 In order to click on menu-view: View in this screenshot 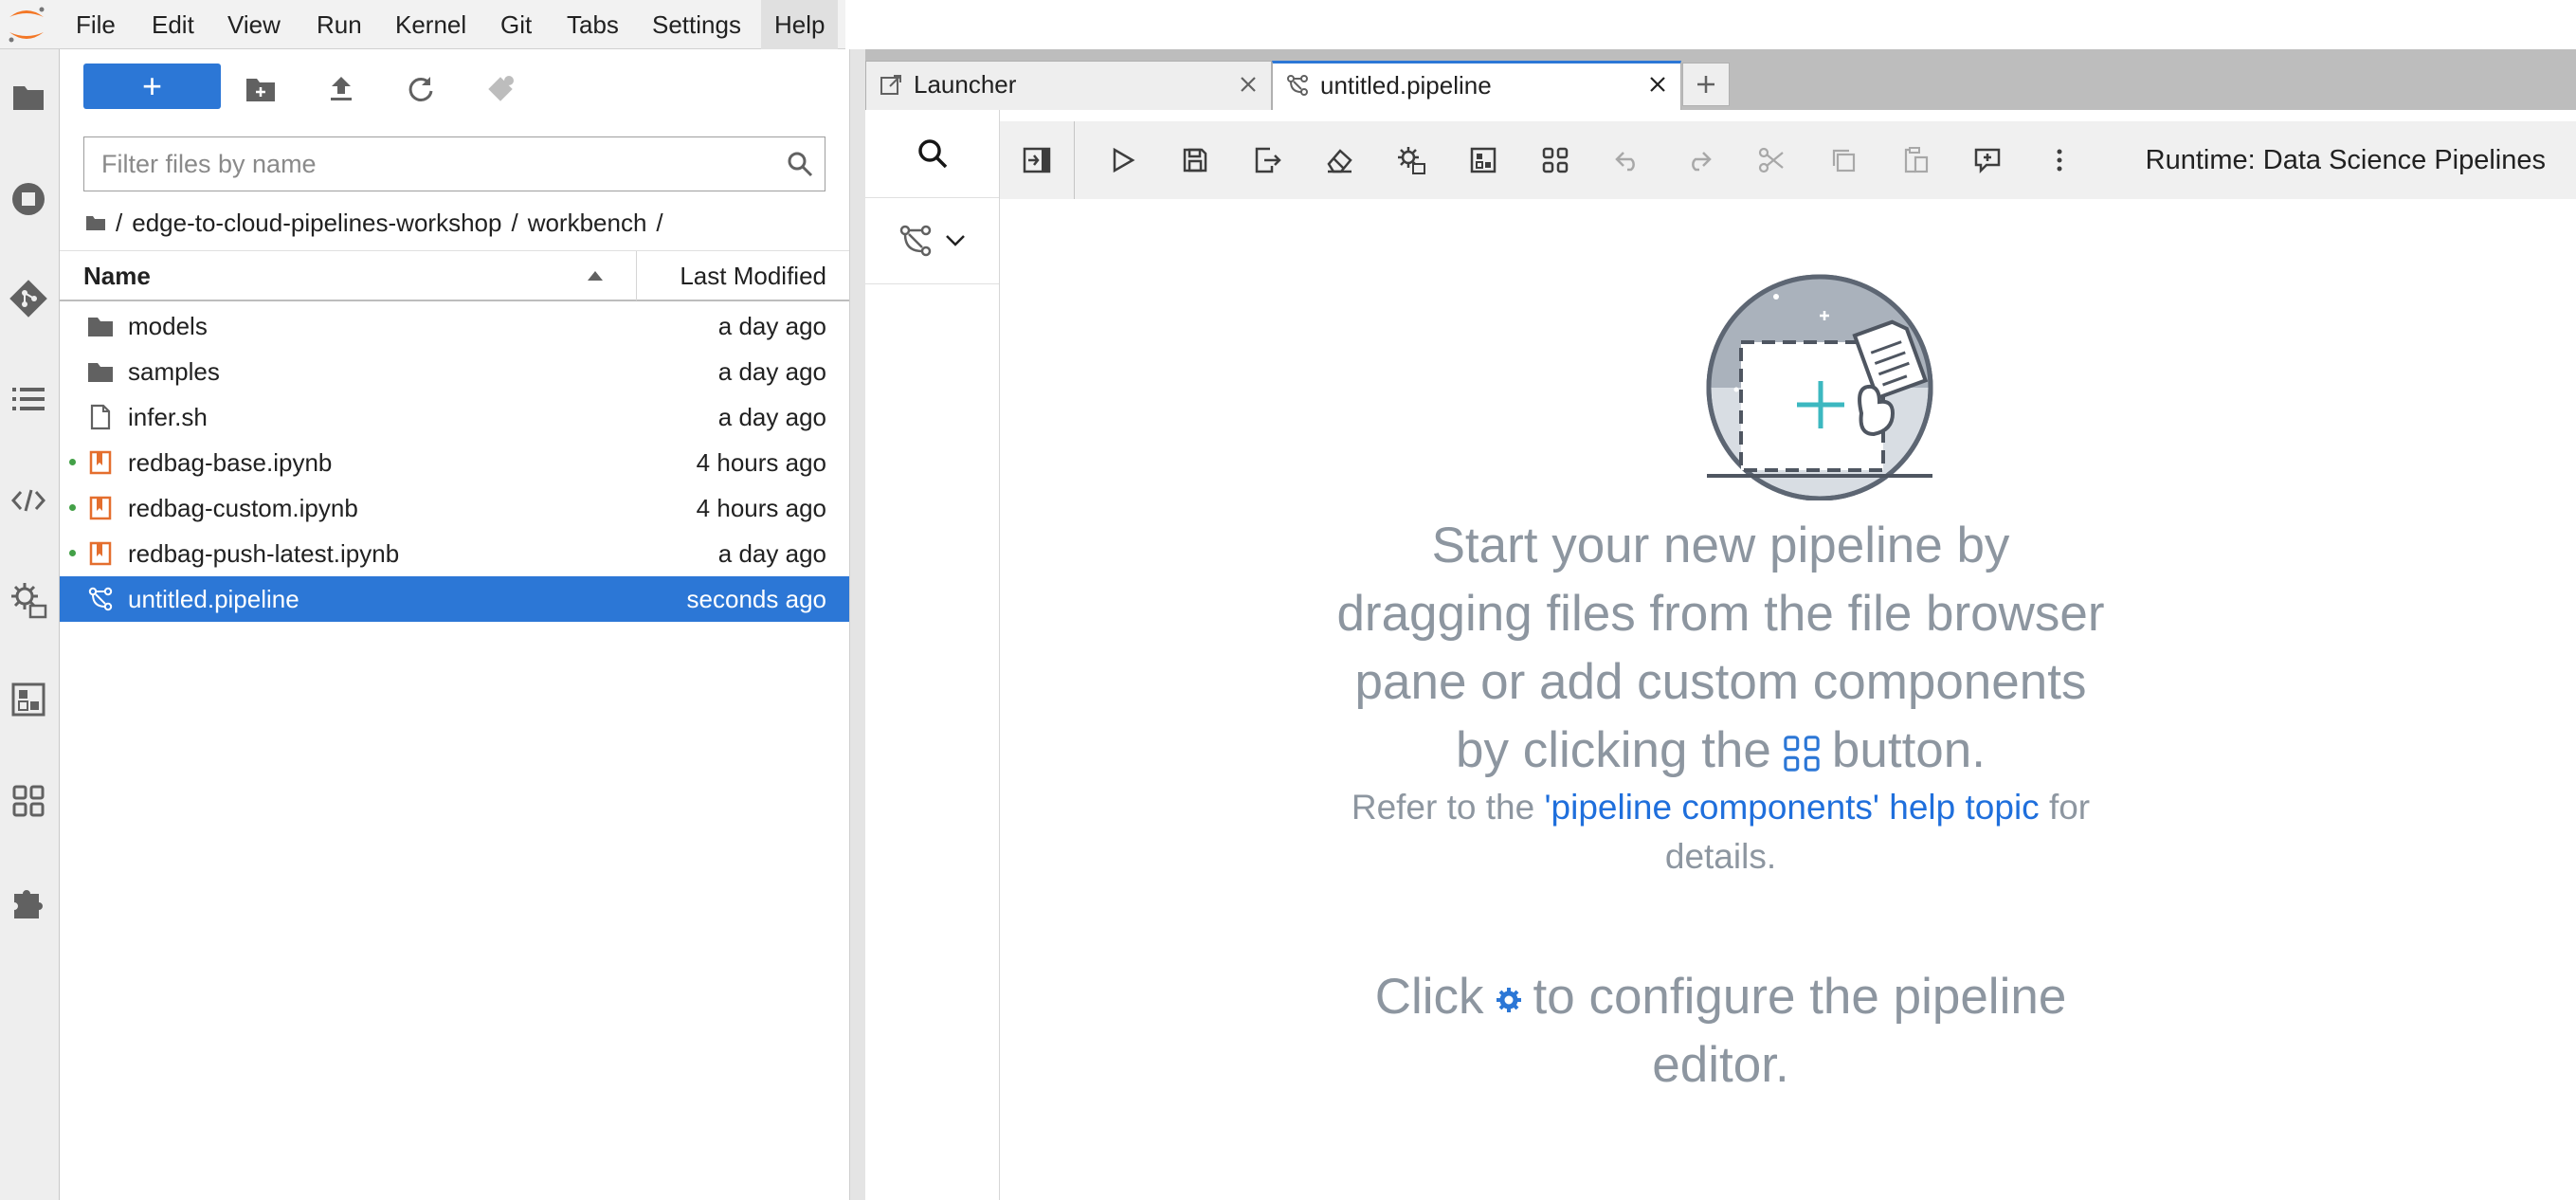, I will do `click(254, 24)`.